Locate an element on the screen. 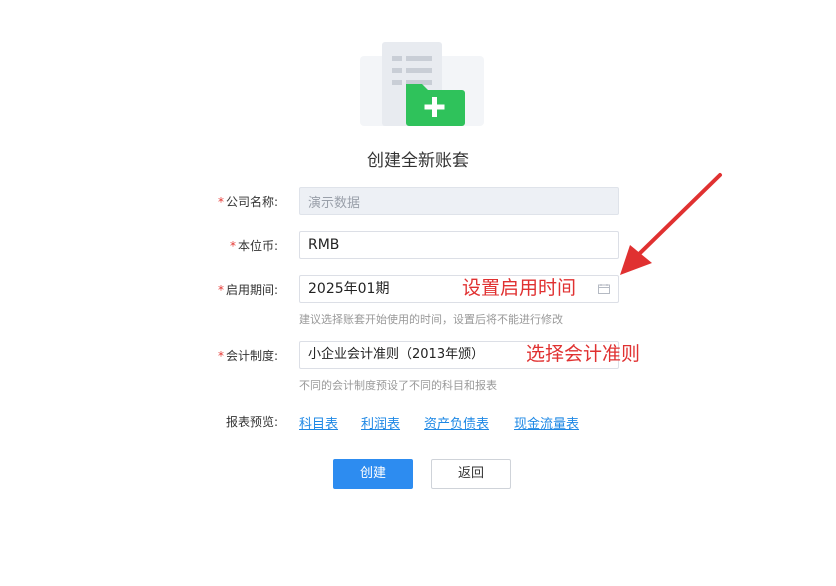 This screenshot has width=836, height=586. back-button: 返回 is located at coordinates (471, 474).